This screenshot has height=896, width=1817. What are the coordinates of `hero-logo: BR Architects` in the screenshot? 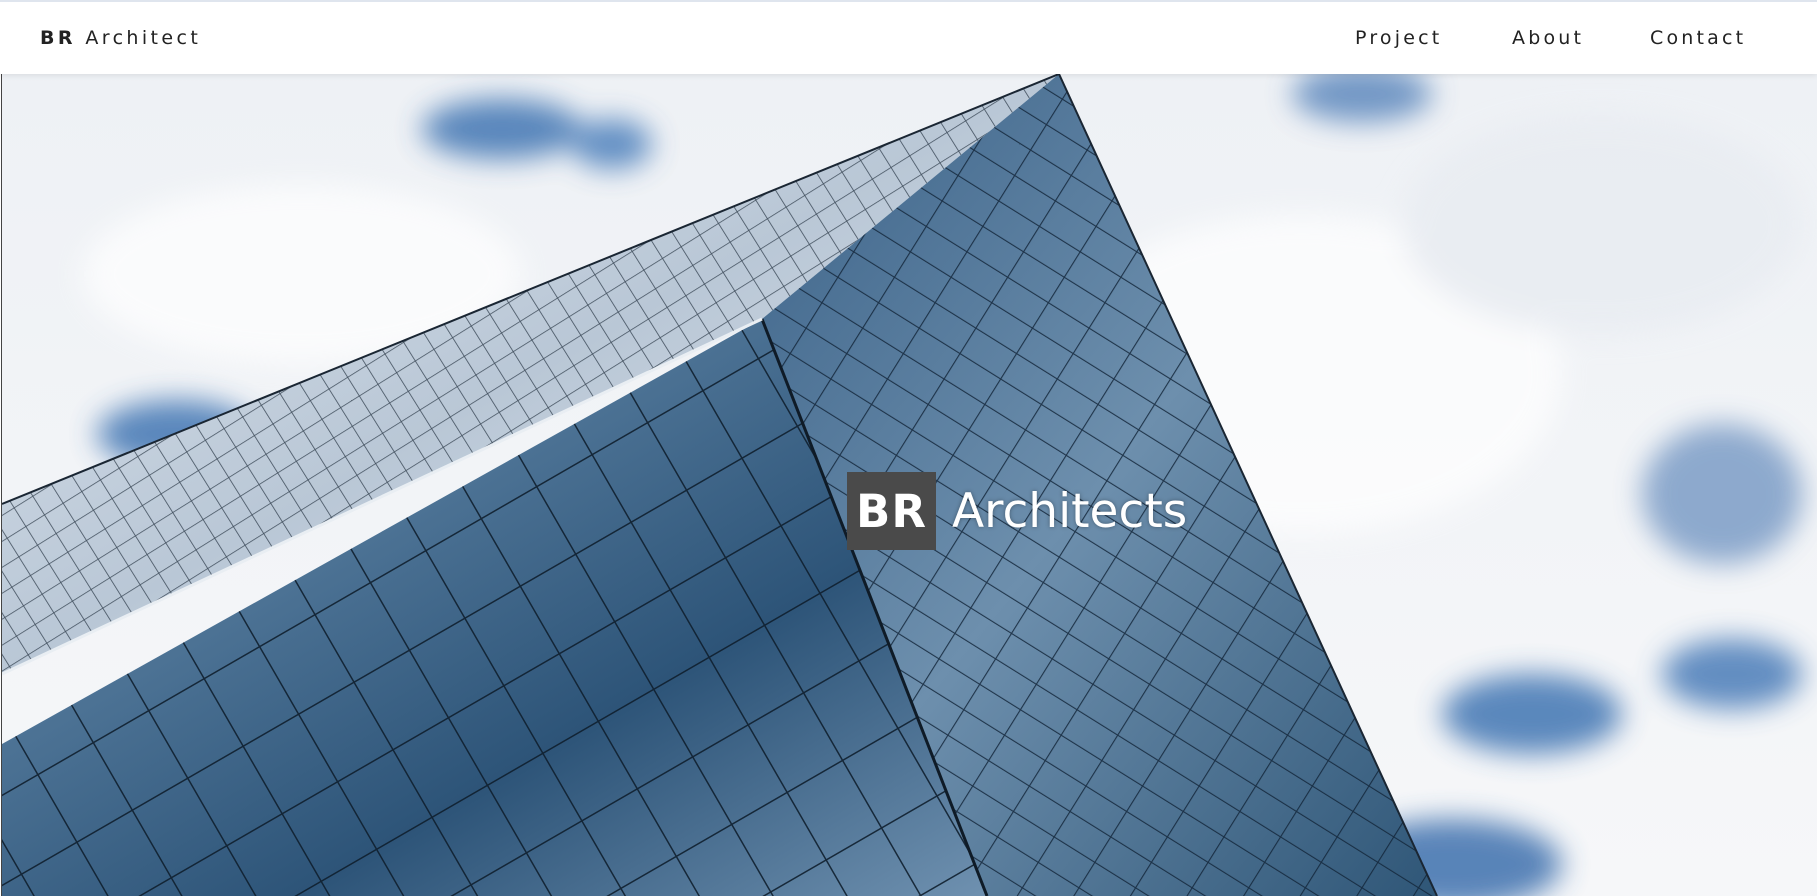 It's located at (1017, 511).